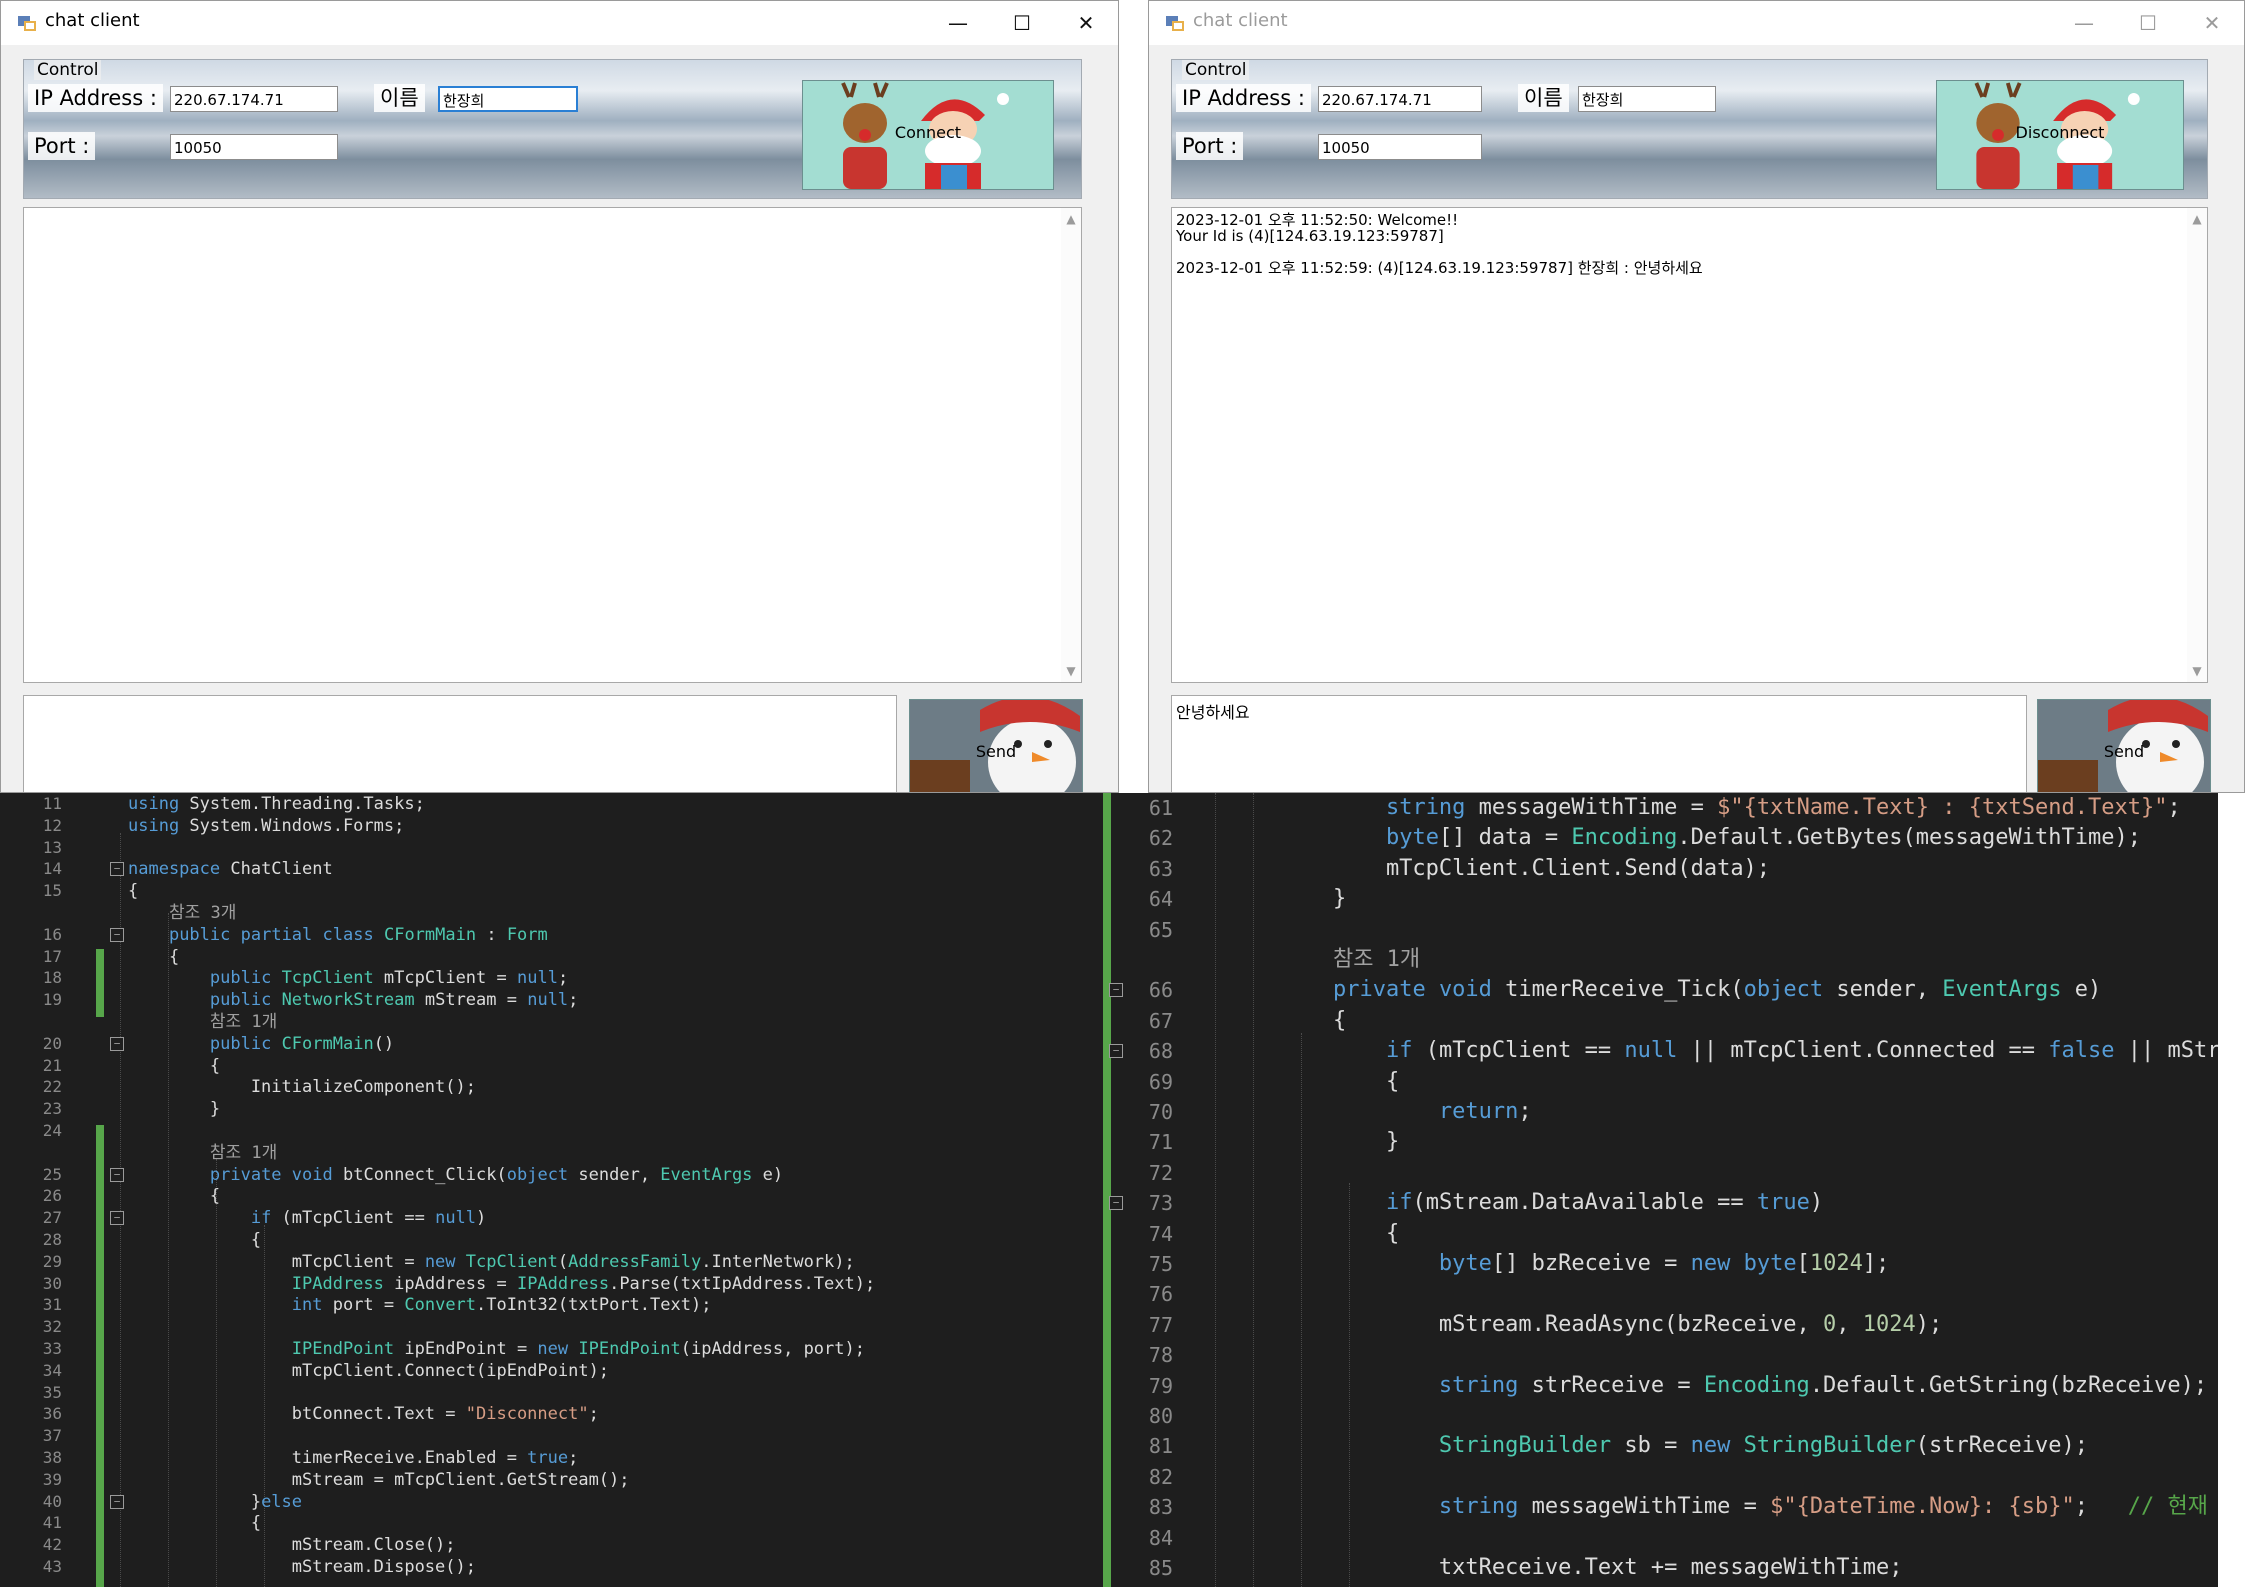 The image size is (2245, 1587). I want to click on line-number: 84, so click(1160, 1537).